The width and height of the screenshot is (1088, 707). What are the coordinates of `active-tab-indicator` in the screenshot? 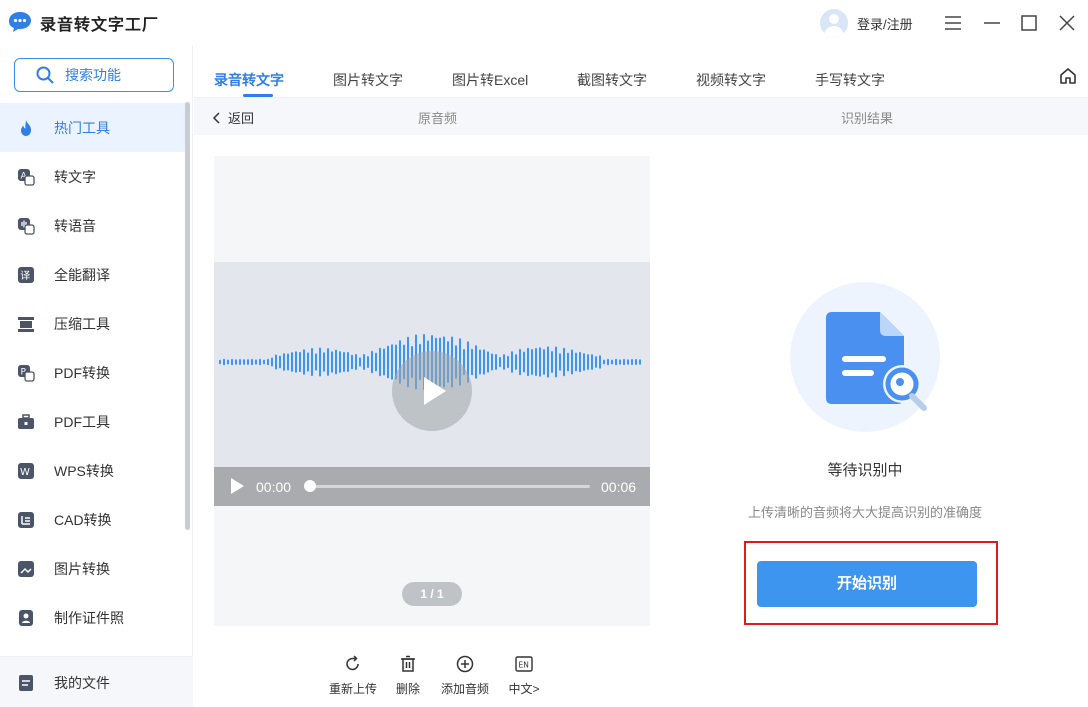 It's located at (258, 95).